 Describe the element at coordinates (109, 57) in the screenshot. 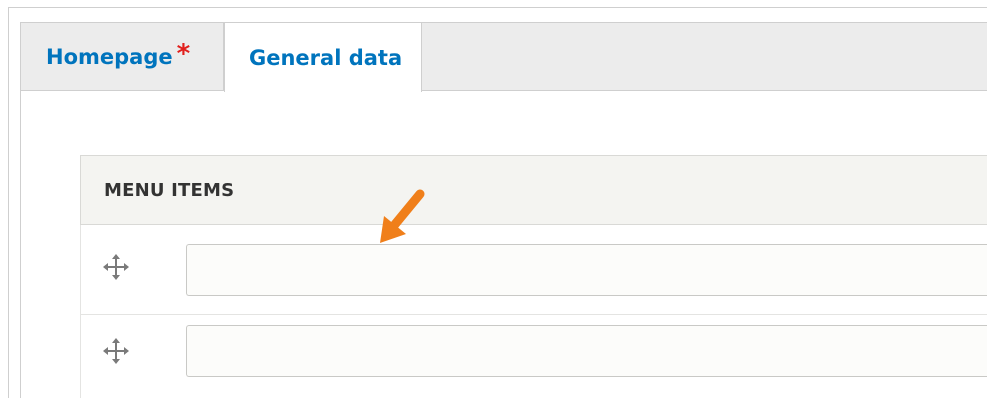

I see `tab-homepage-label: Homepage` at that location.